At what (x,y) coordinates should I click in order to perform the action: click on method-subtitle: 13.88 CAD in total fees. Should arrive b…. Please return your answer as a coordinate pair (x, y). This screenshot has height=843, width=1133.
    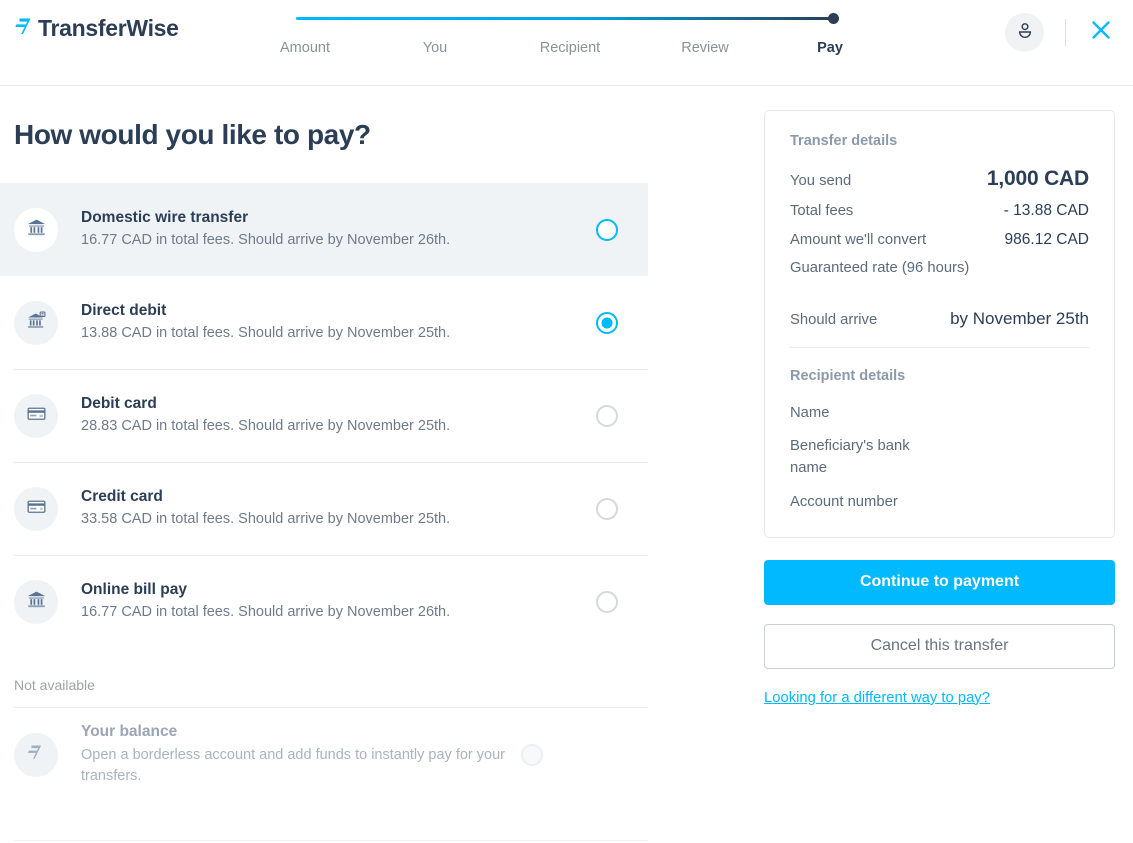
    Looking at the image, I should click on (266, 333).